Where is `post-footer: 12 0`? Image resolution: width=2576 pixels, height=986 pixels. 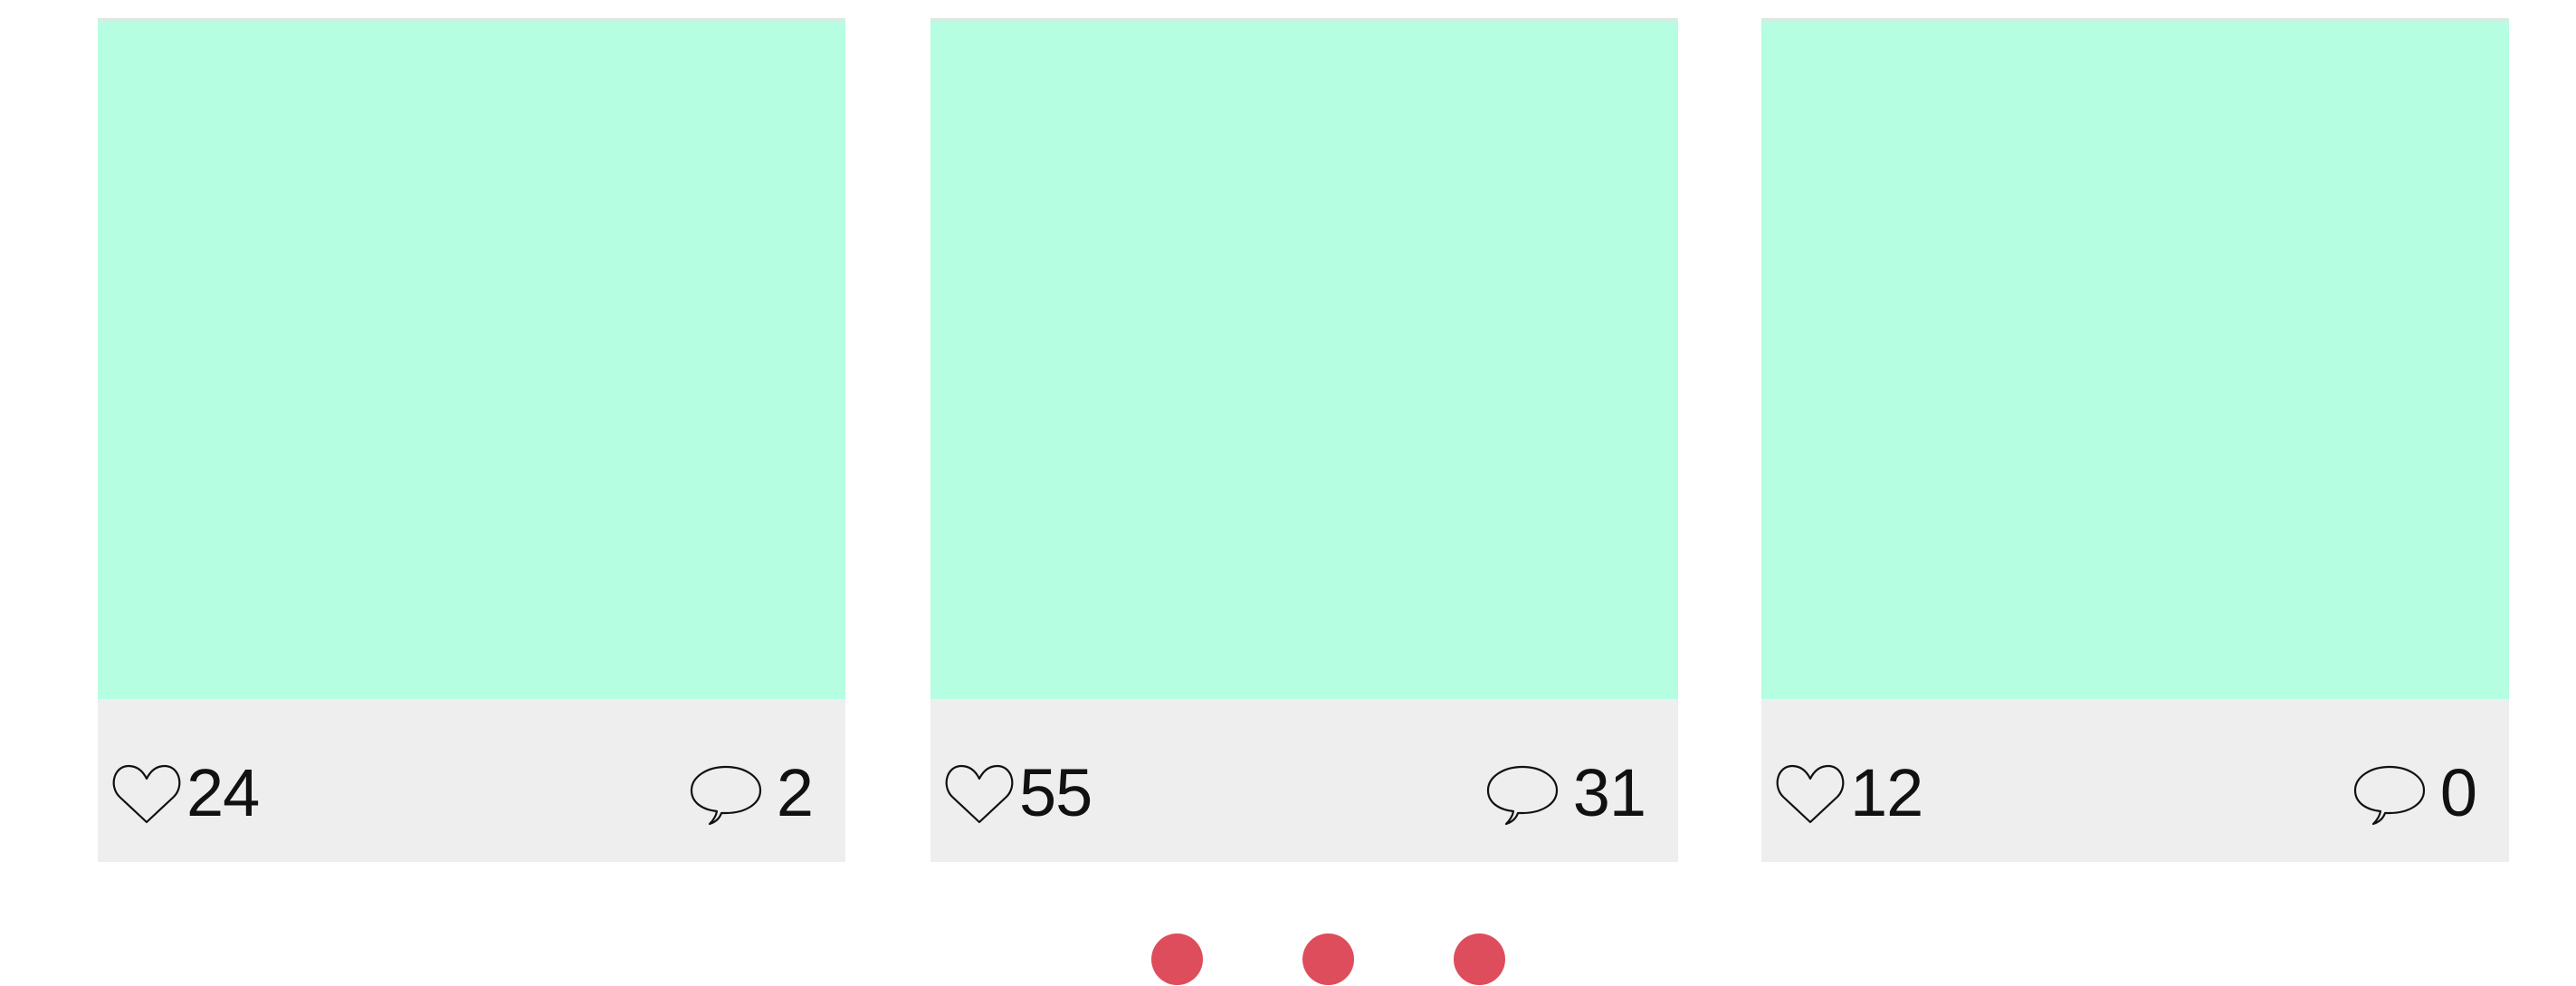 post-footer: 12 0 is located at coordinates (2135, 780).